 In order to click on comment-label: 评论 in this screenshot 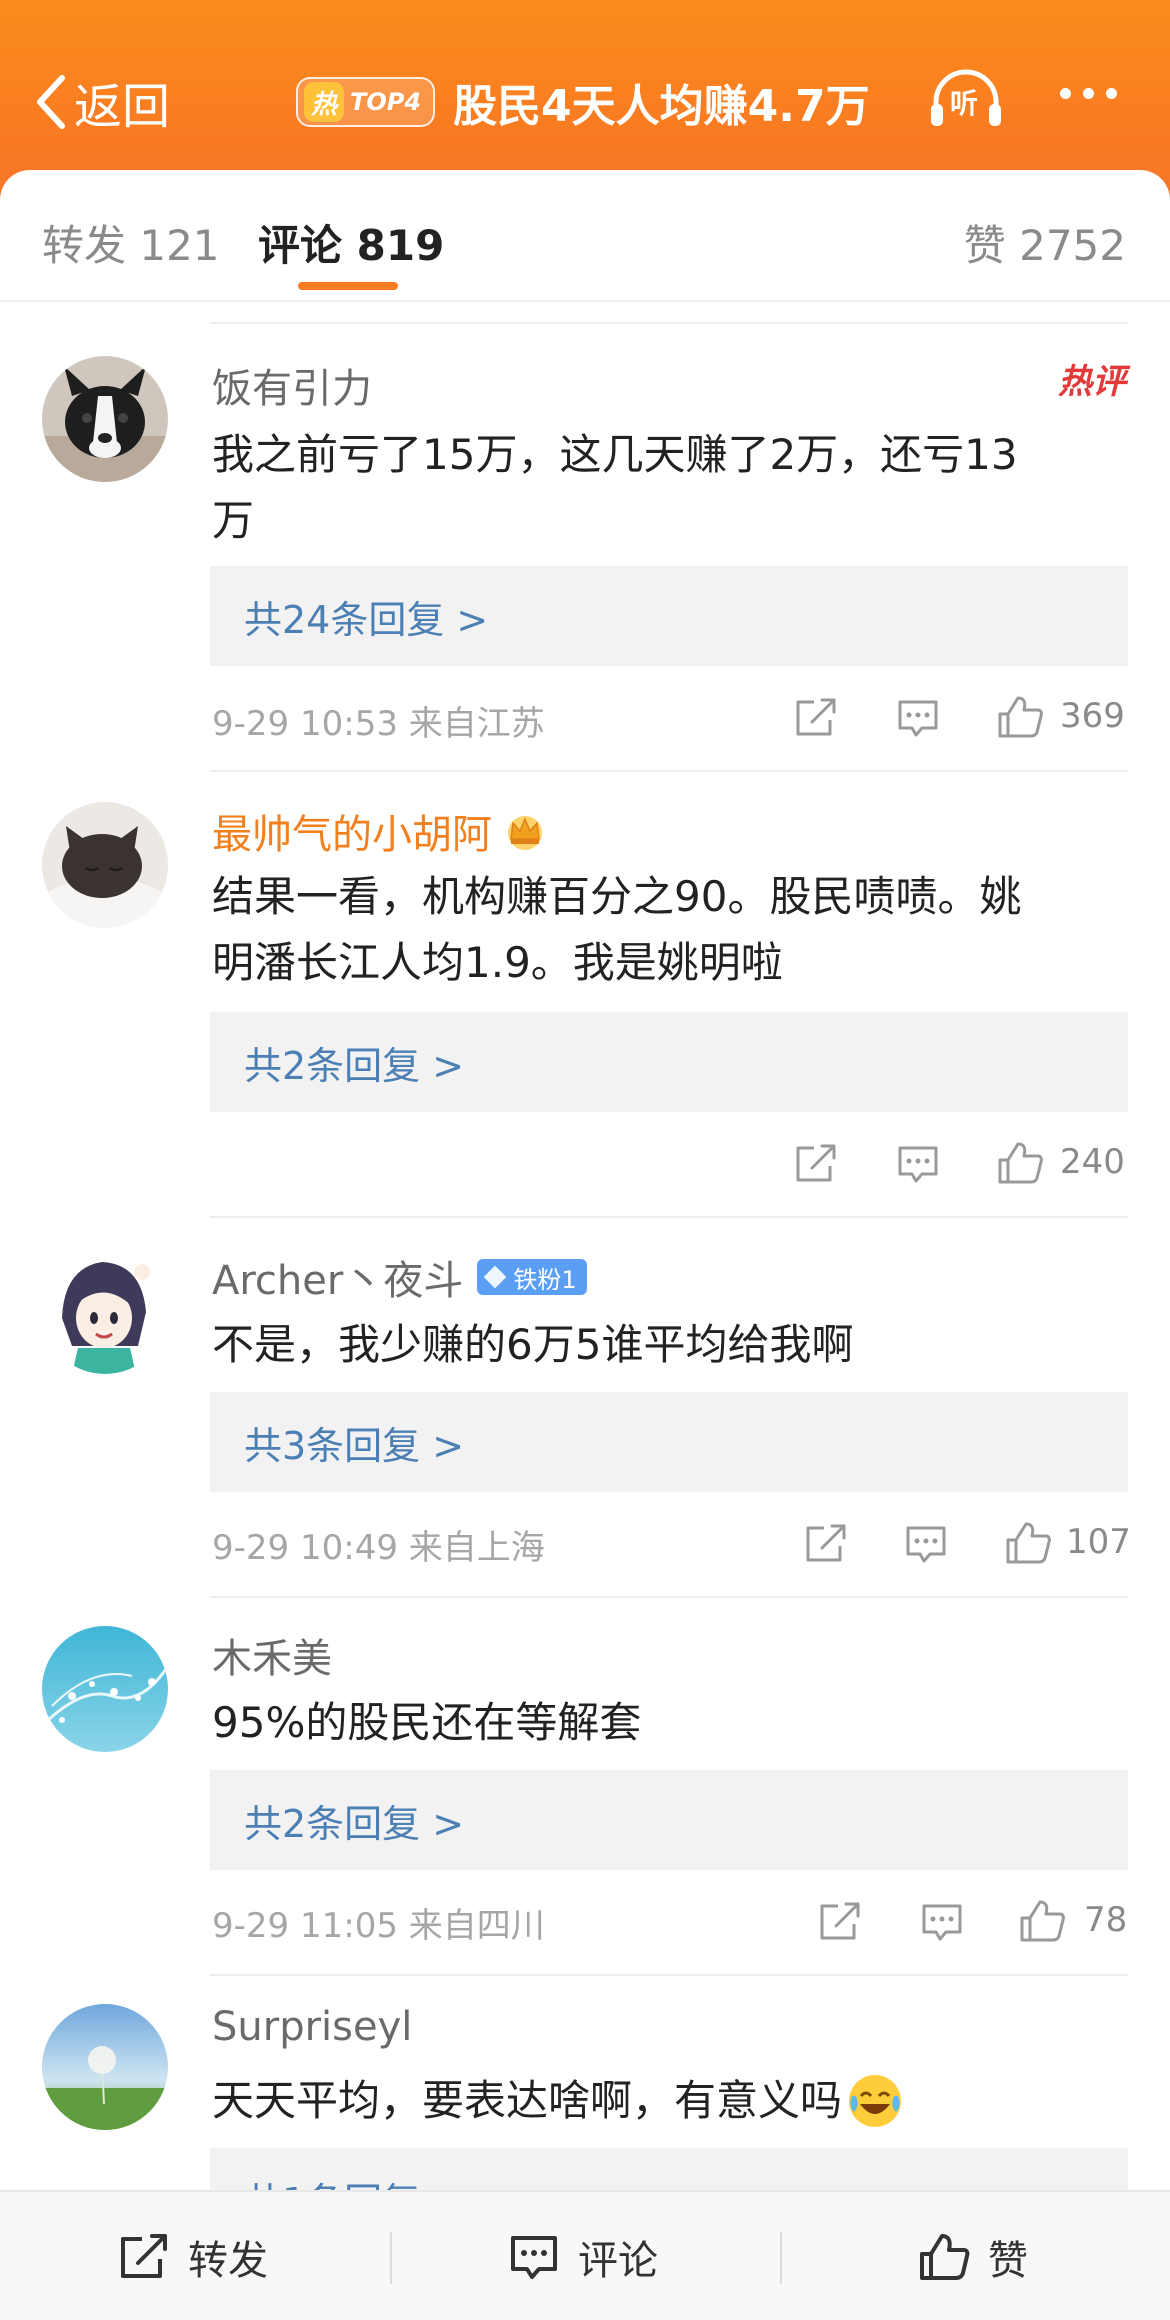, I will do `click(618, 2261)`.